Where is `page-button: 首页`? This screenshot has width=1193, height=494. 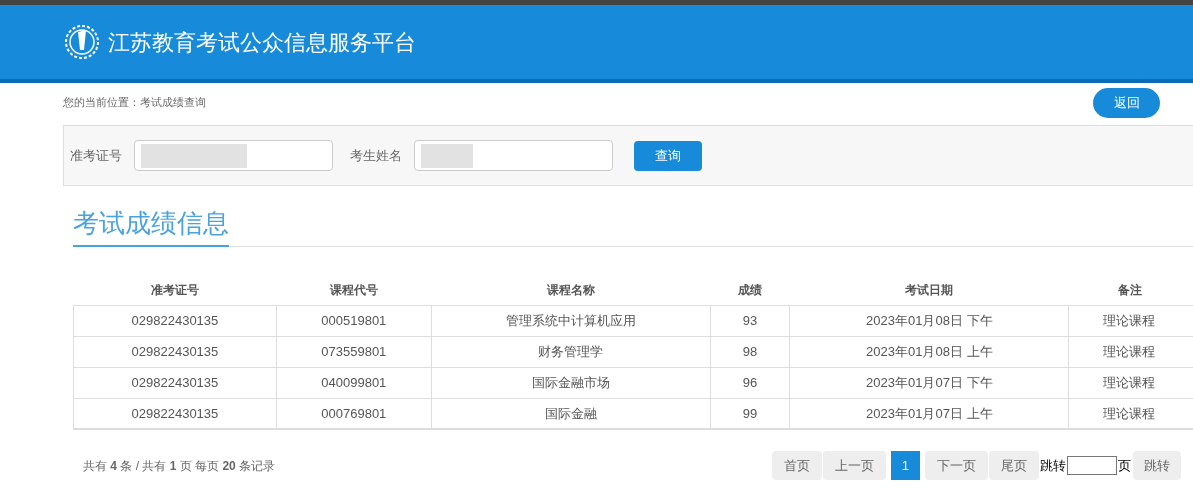
page-button: 首页 is located at coordinates (796, 465).